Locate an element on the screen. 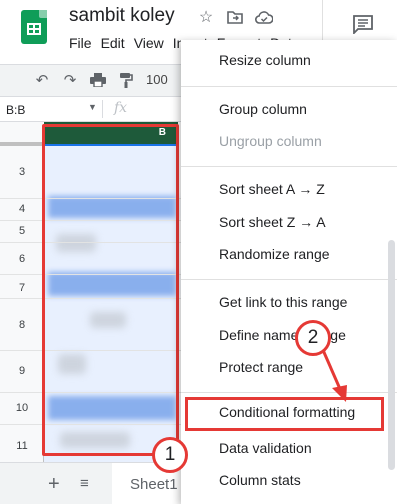 The width and height of the screenshot is (397, 504). row-number: 9 is located at coordinates (22, 371).